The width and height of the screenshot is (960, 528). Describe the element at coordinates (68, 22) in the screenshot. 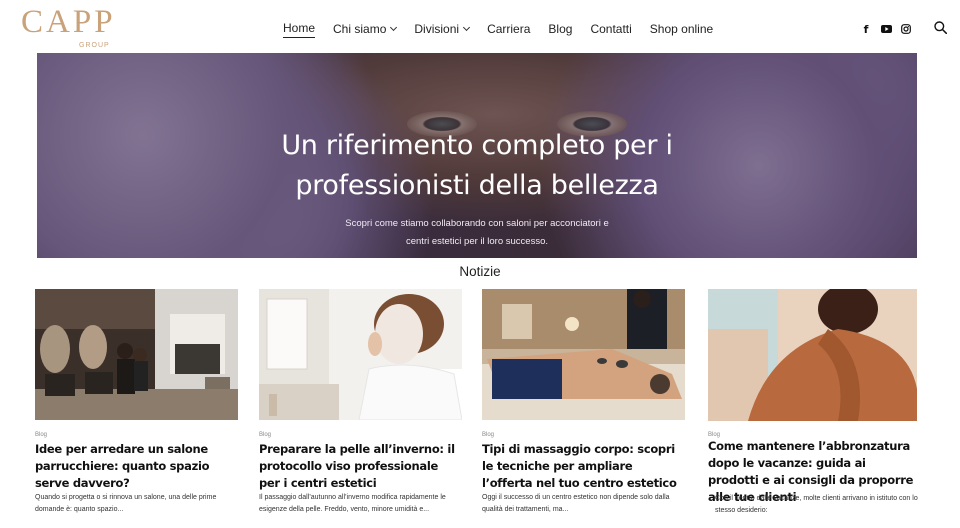

I see `logo-wordmark: CAPP` at that location.